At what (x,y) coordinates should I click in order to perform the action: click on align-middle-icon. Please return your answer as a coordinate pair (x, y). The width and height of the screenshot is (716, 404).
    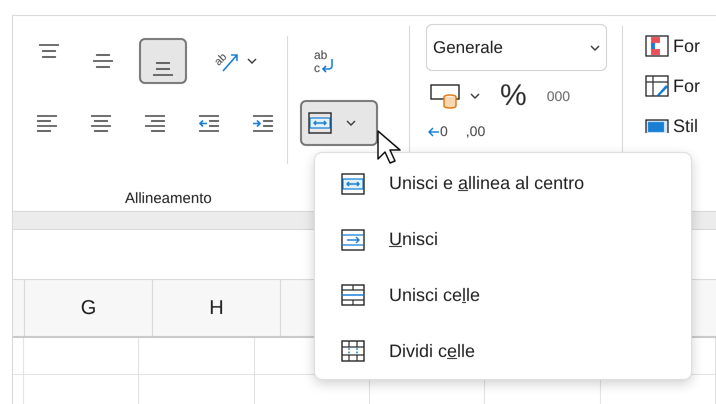
    Looking at the image, I should click on (103, 61).